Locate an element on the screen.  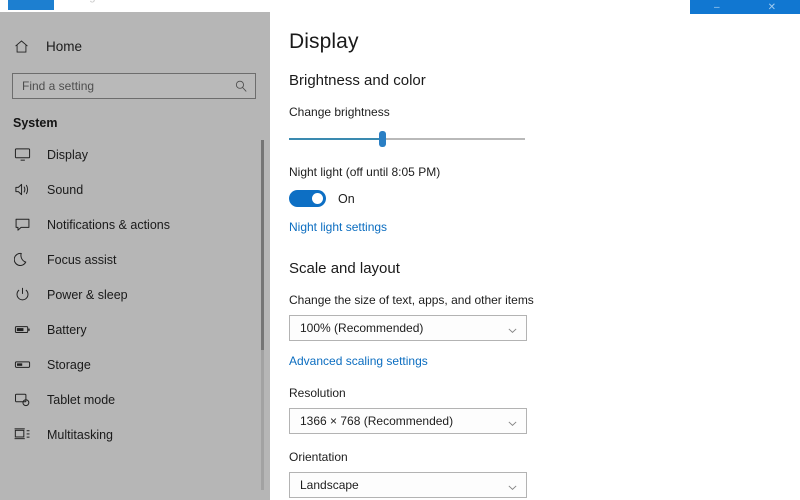
title-bar: Settings – ✕ is located at coordinates (400, 8).